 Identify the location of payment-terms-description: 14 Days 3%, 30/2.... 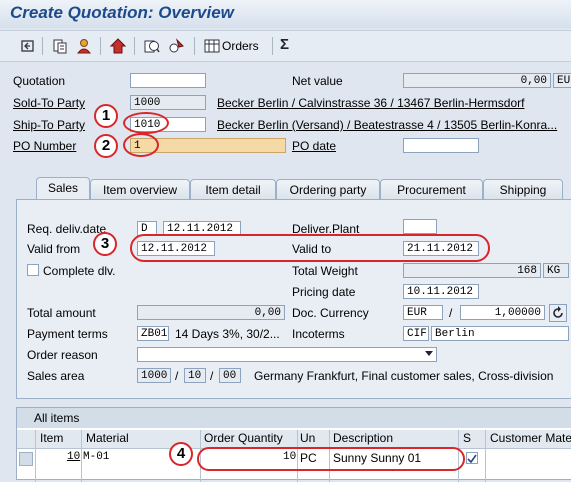
(227, 334).